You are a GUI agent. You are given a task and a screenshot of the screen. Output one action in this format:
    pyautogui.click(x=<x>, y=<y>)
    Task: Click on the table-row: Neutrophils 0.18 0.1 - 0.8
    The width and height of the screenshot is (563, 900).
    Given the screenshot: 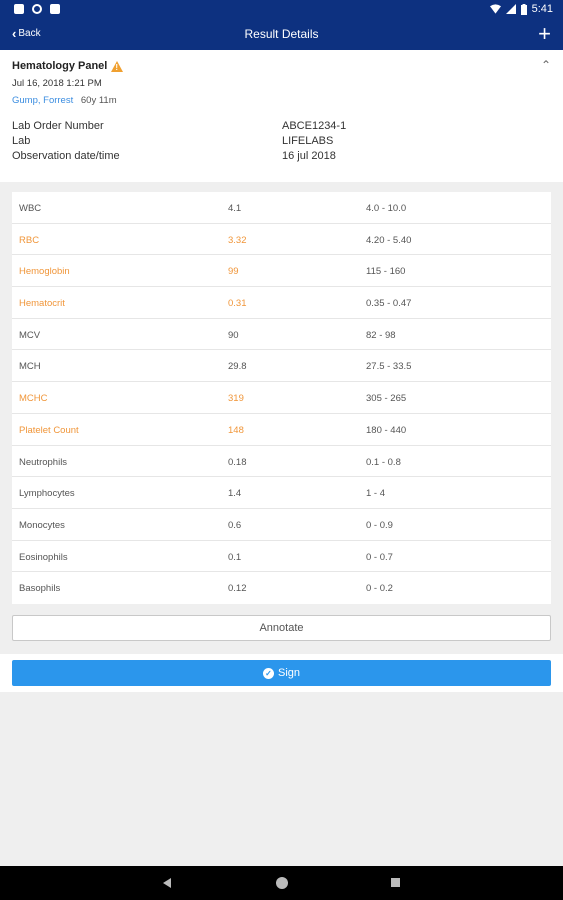 What is the action you would take?
    pyautogui.click(x=281, y=462)
    